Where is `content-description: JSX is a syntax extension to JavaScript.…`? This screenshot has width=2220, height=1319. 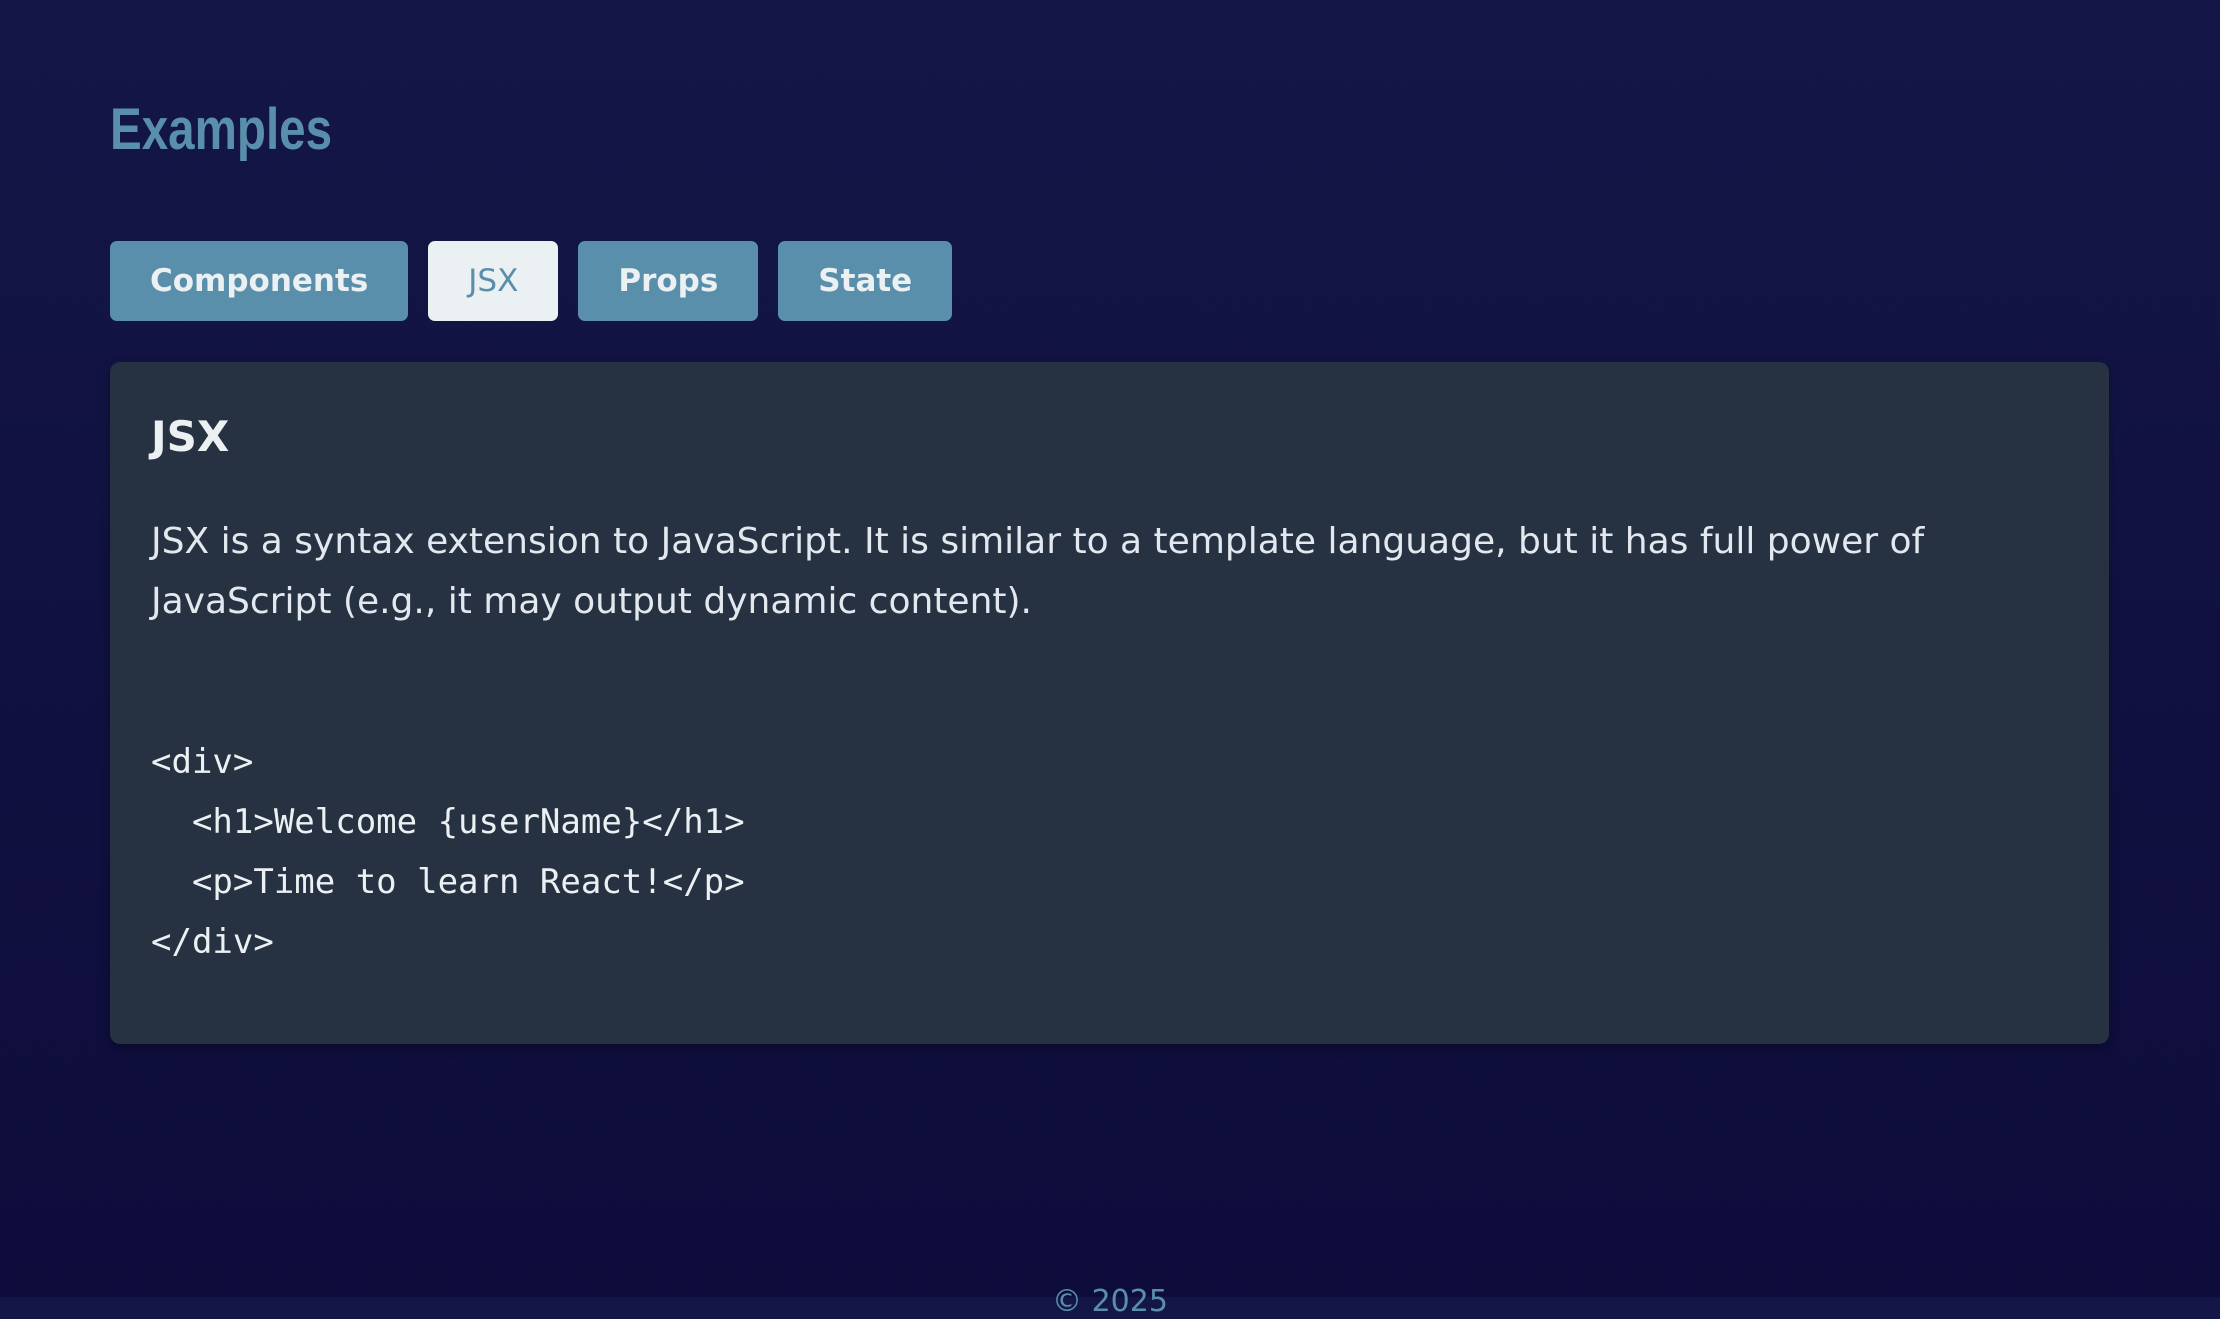
content-description: JSX is a syntax extension to JavaScript.… is located at coordinates (1038, 571).